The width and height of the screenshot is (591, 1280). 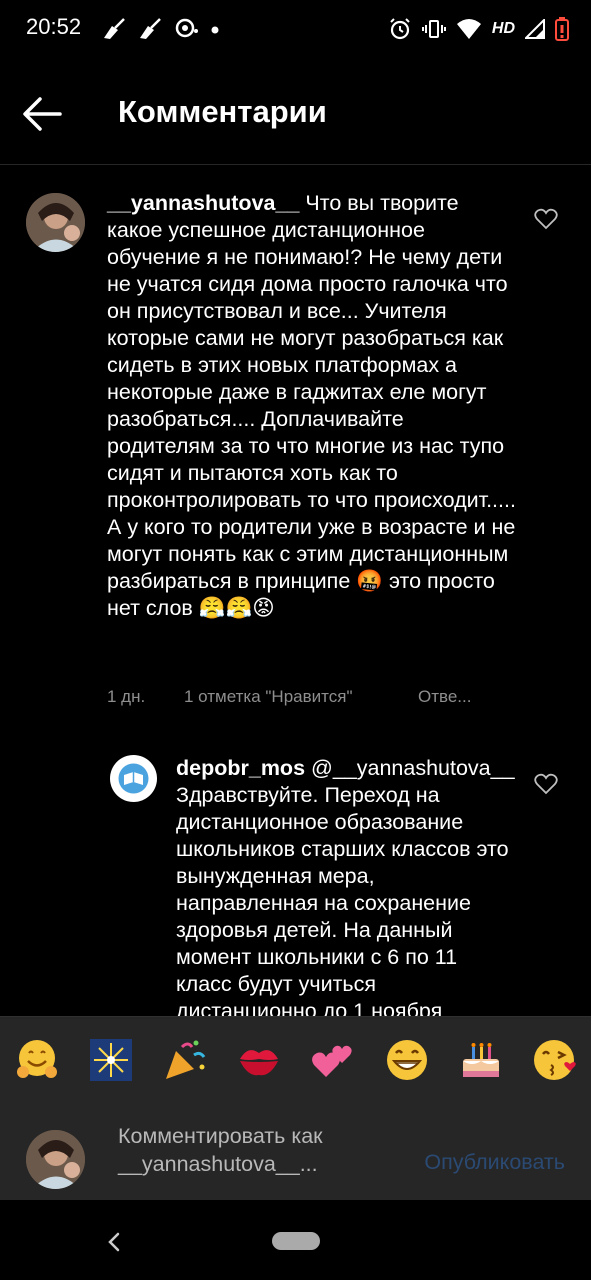 What do you see at coordinates (333, 1060) in the screenshot?
I see `revolving-hearts-emoji-button` at bounding box center [333, 1060].